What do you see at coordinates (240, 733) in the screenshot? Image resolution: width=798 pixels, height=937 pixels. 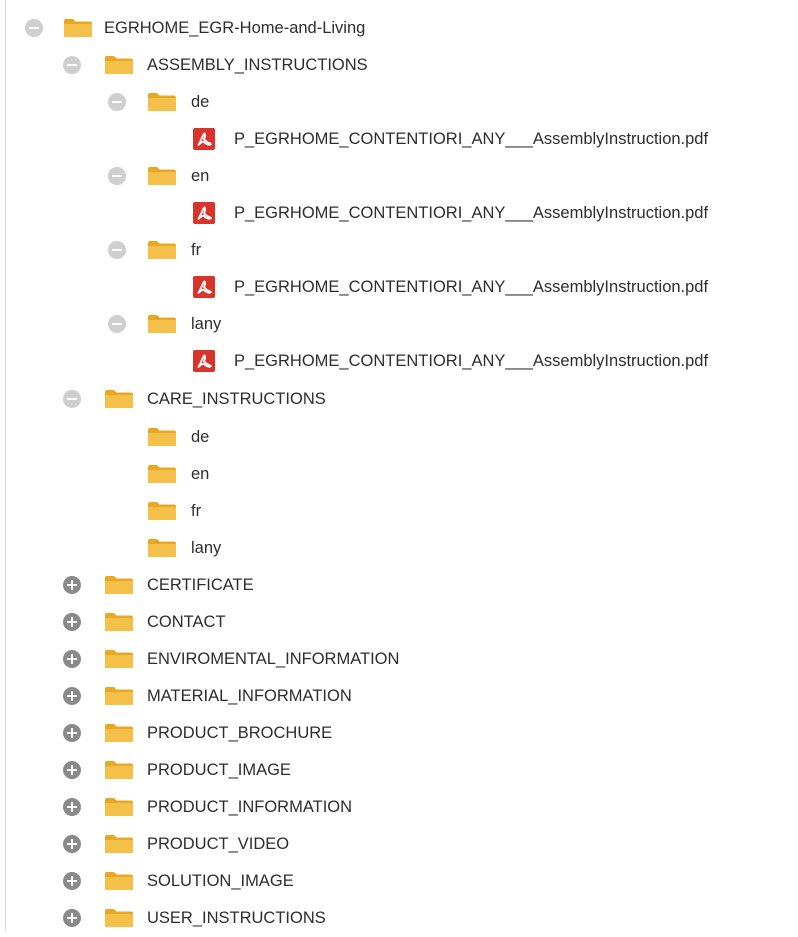 I see `tree-node-label: PRODUCT_BROCHURE` at bounding box center [240, 733].